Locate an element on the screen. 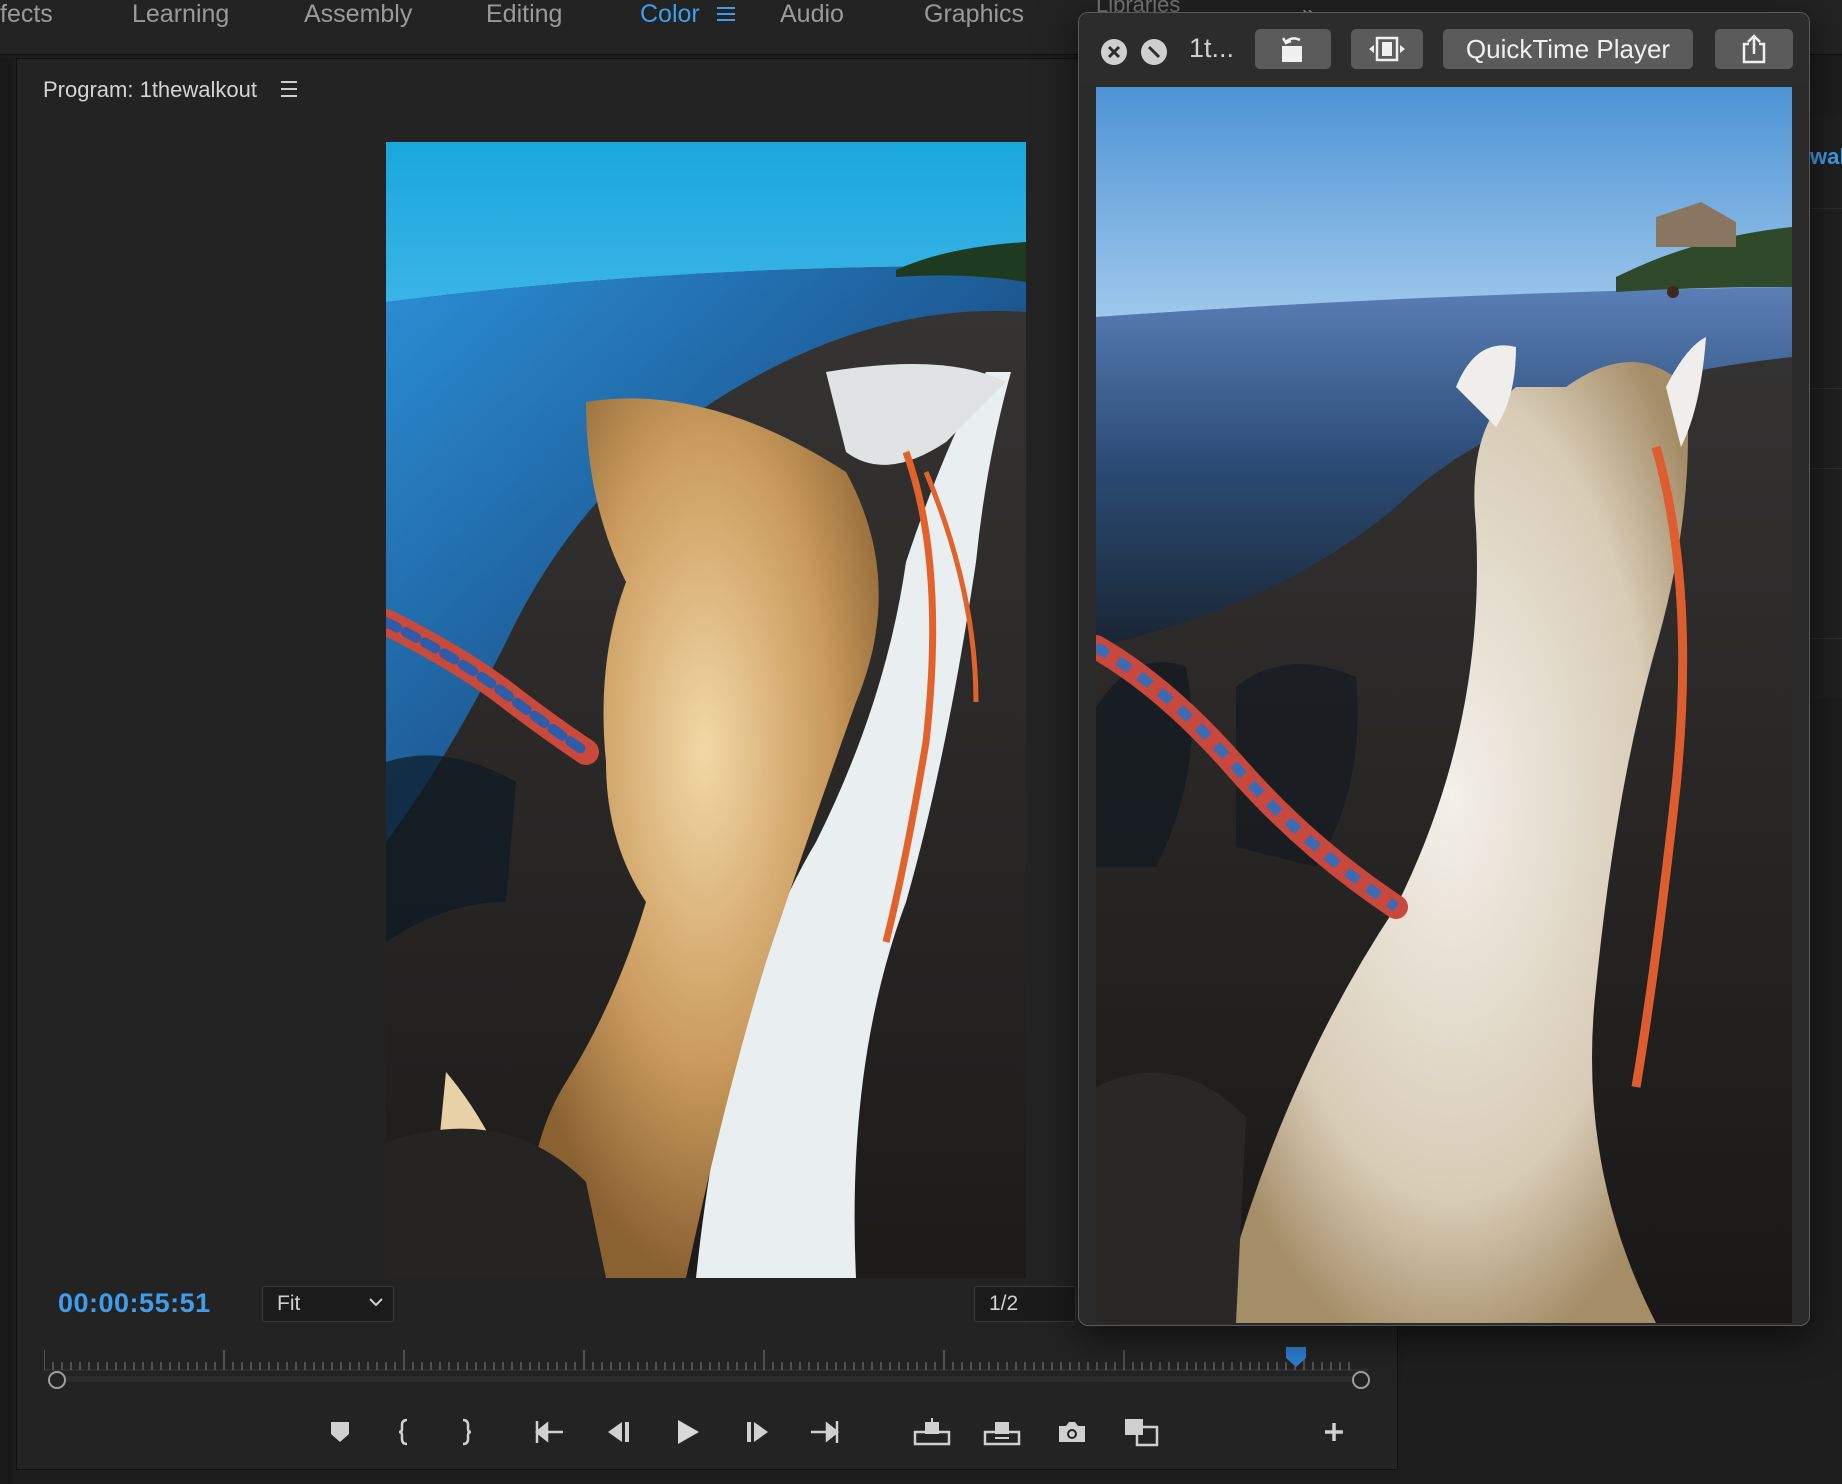  extract-icon is located at coordinates (1002, 1434).